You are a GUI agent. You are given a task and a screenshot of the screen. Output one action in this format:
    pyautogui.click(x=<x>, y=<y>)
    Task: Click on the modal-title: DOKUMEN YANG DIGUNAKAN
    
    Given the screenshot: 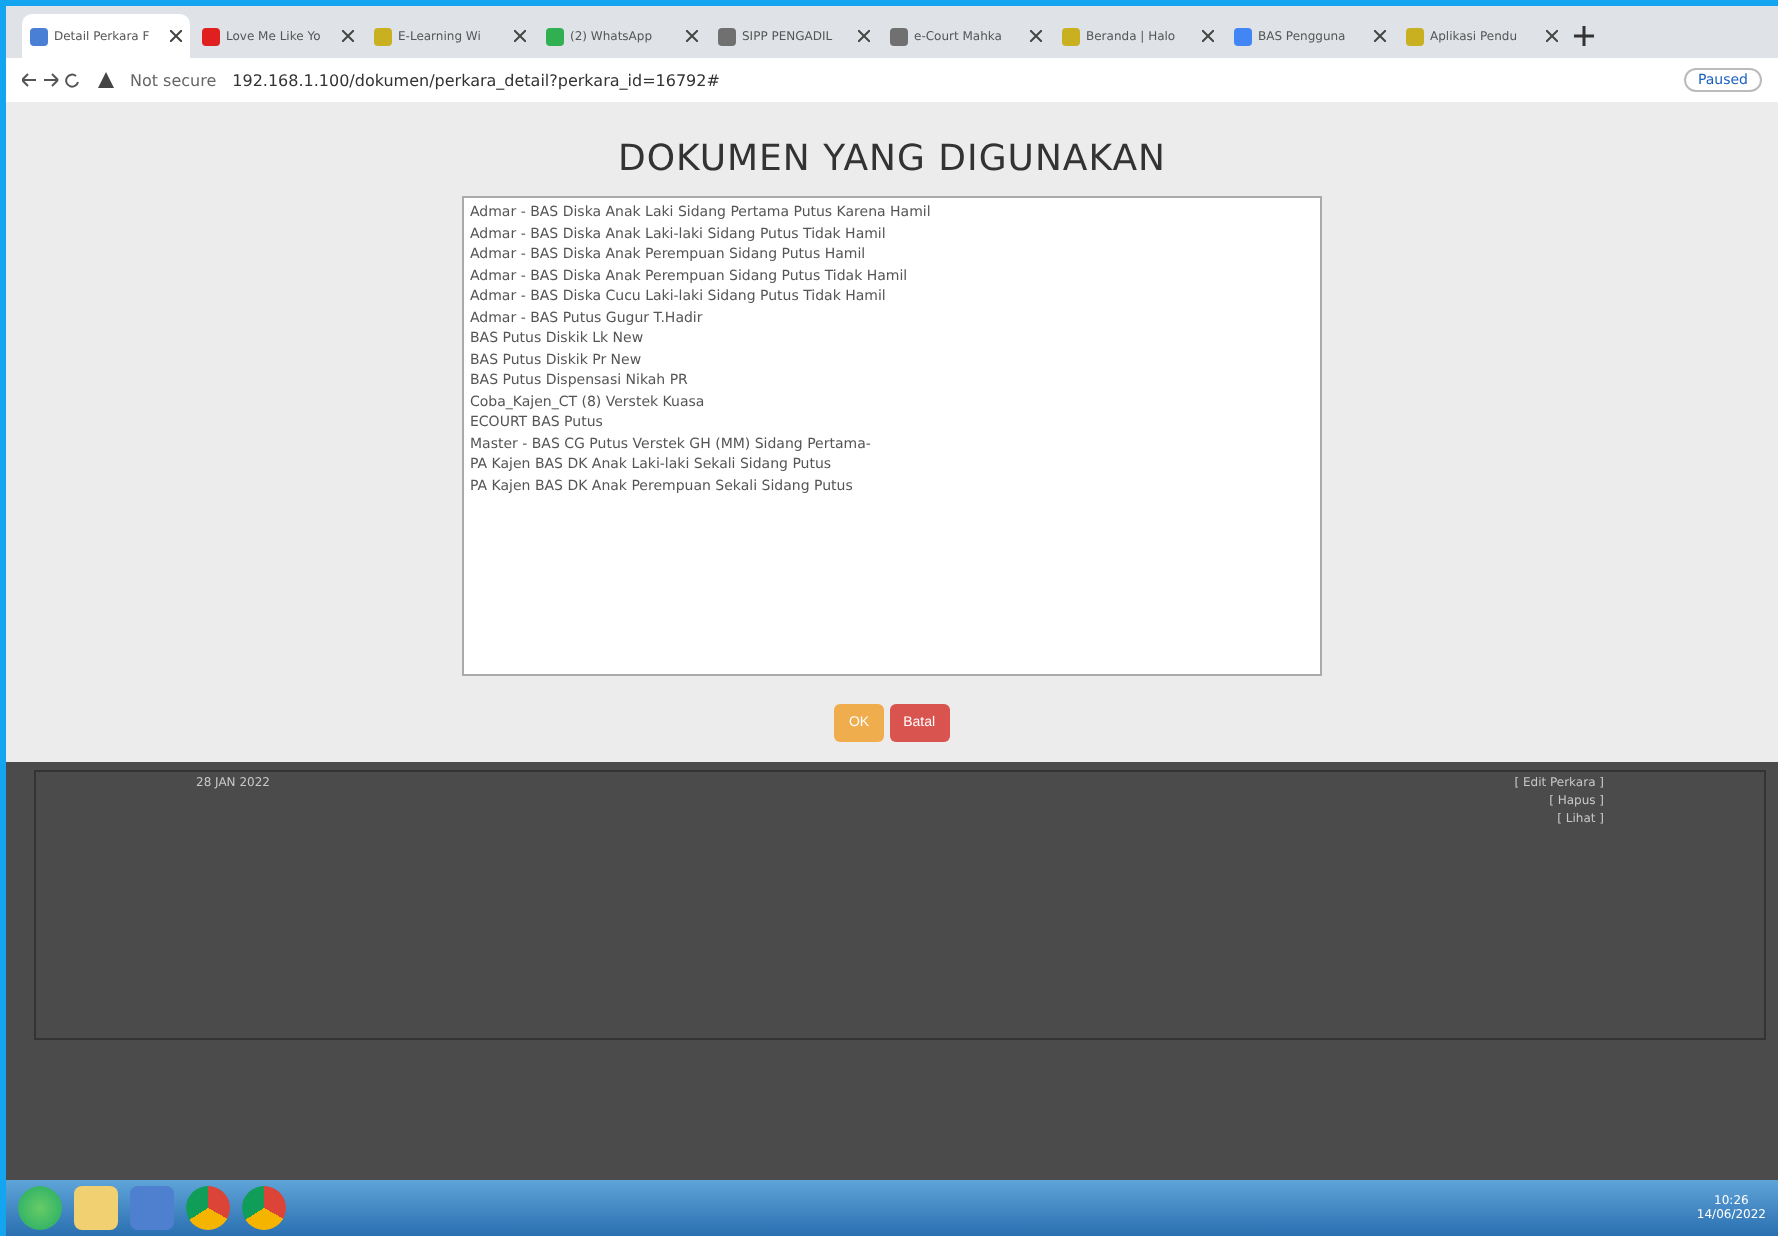 What is the action you would take?
    pyautogui.click(x=892, y=159)
    